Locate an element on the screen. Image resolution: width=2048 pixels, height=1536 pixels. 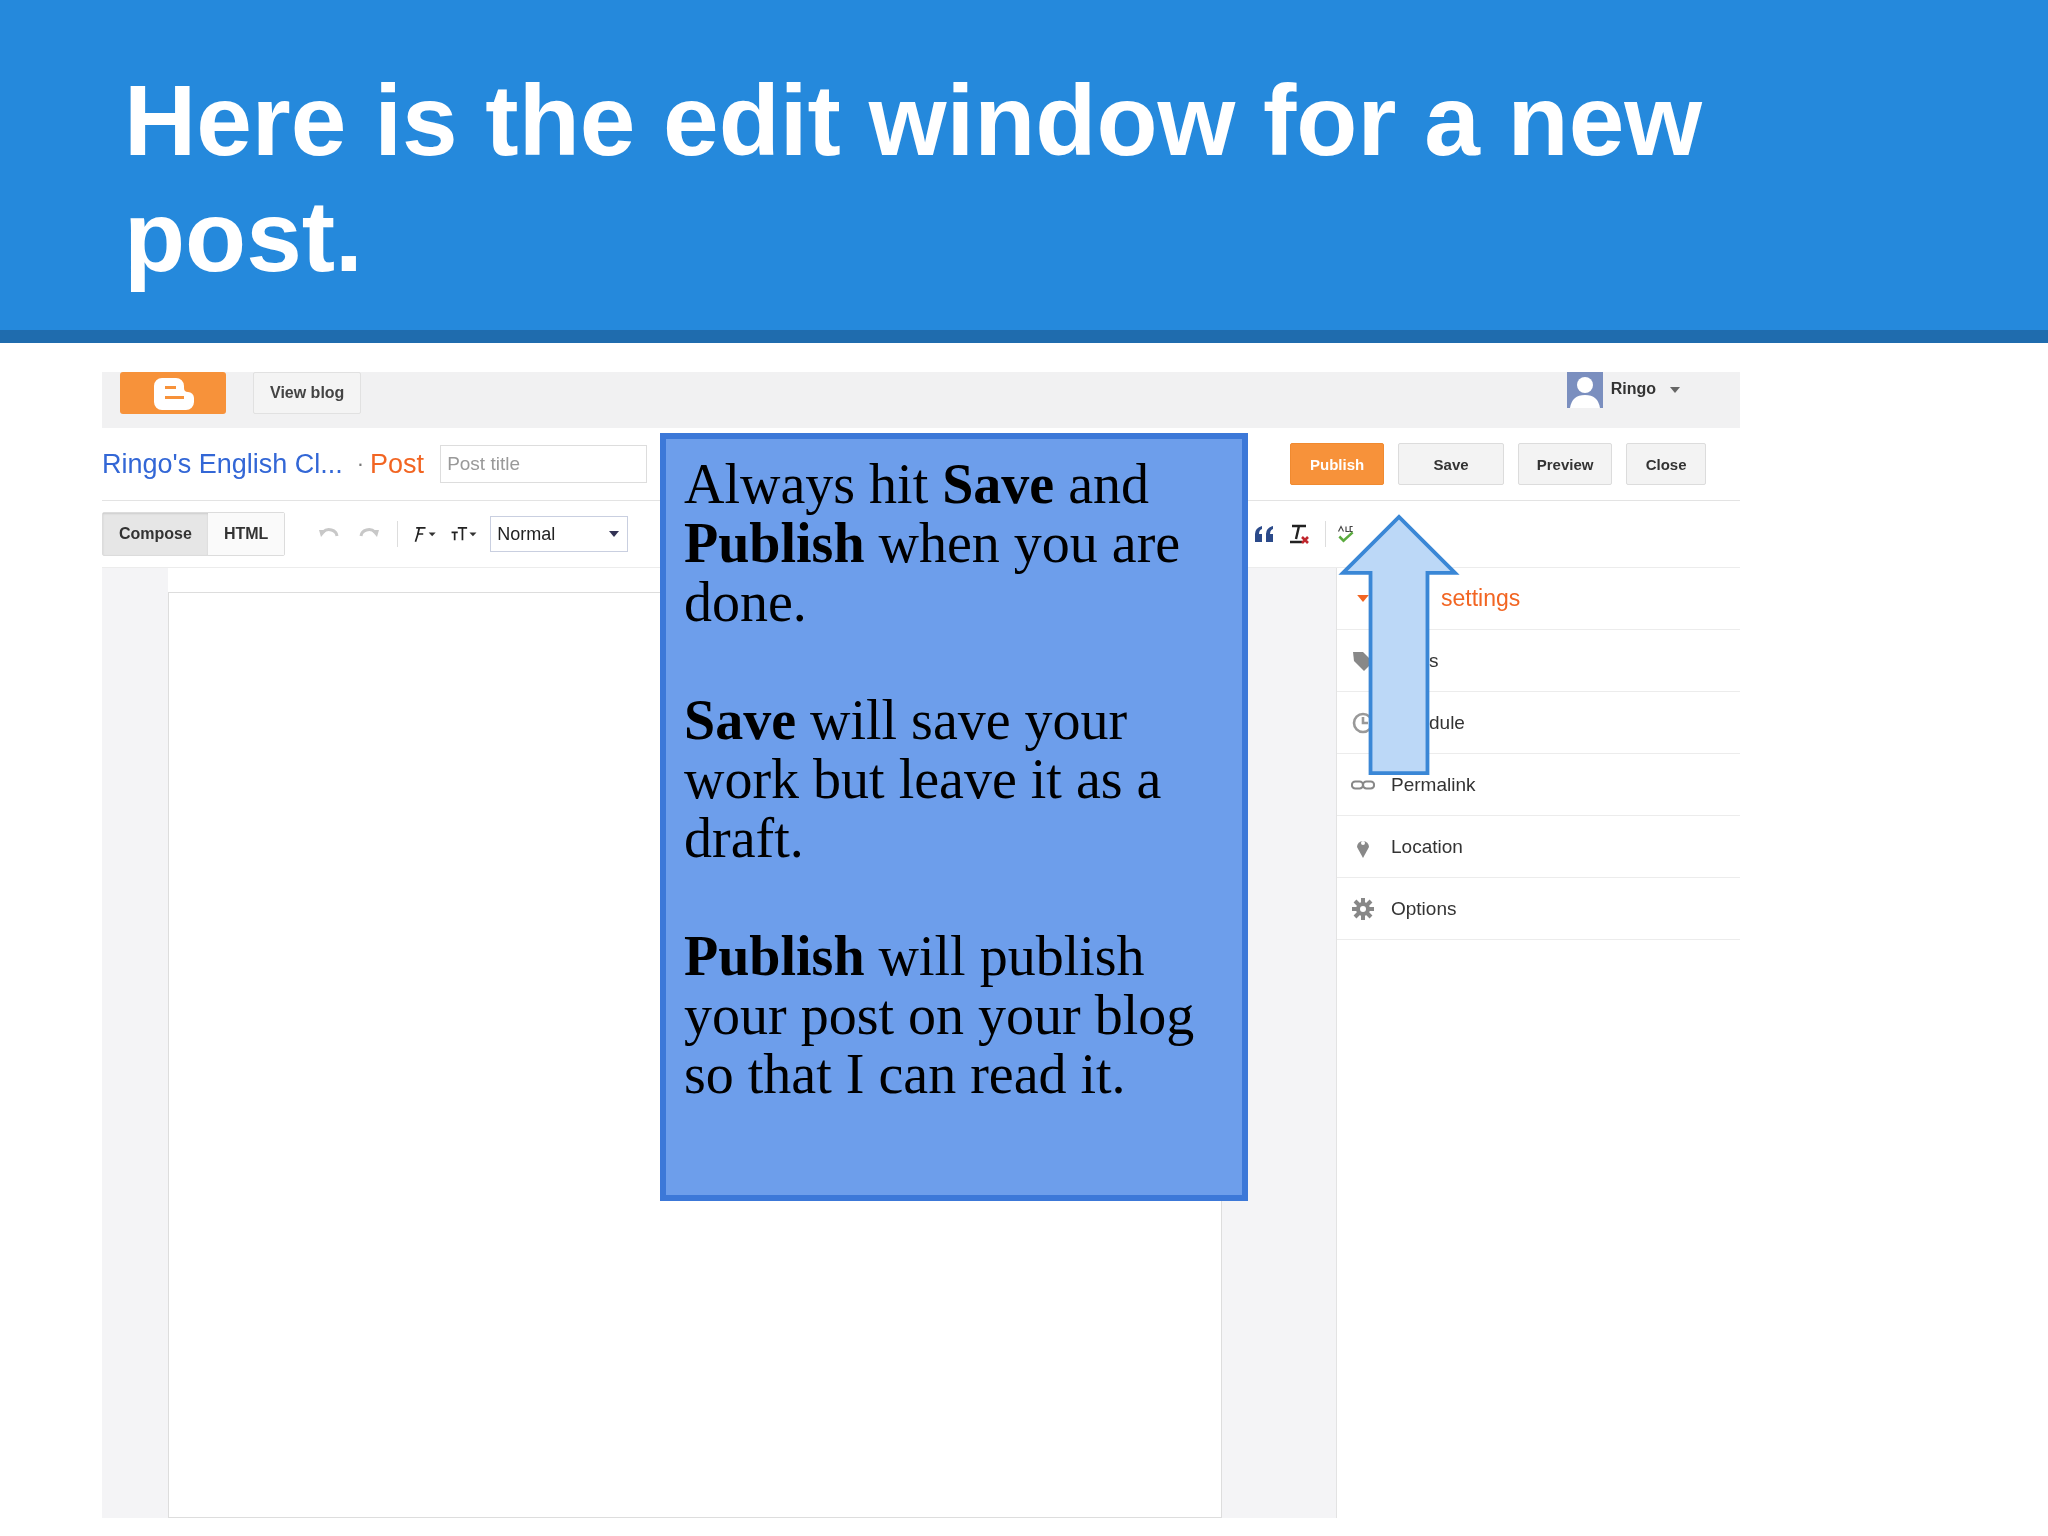
callout-text: Always hit Save and Publish when you are done. is located at coordinates (933, 543).